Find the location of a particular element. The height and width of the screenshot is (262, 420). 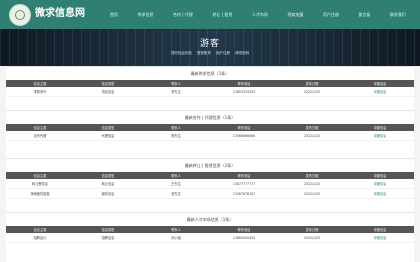

cell-type: 招聘信息 is located at coordinates (108, 238).